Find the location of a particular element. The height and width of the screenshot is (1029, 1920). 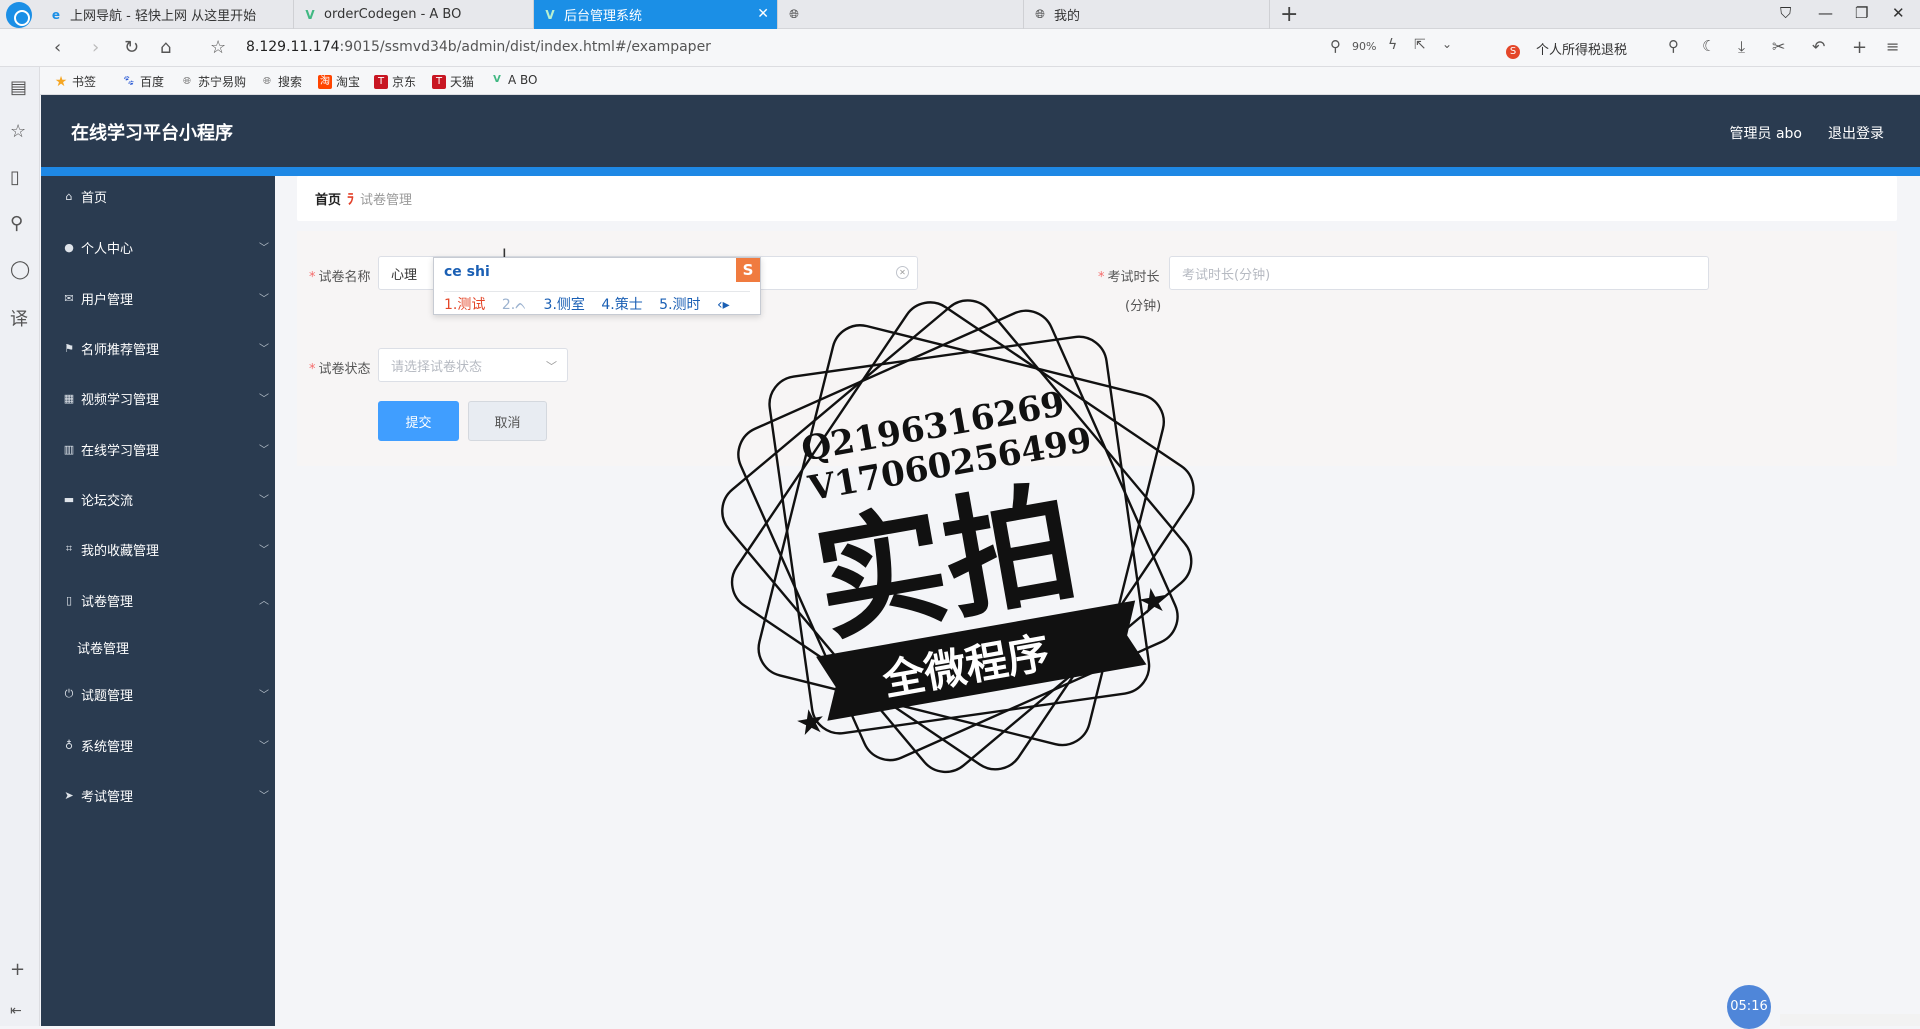

tmall-icon: T is located at coordinates (439, 81).